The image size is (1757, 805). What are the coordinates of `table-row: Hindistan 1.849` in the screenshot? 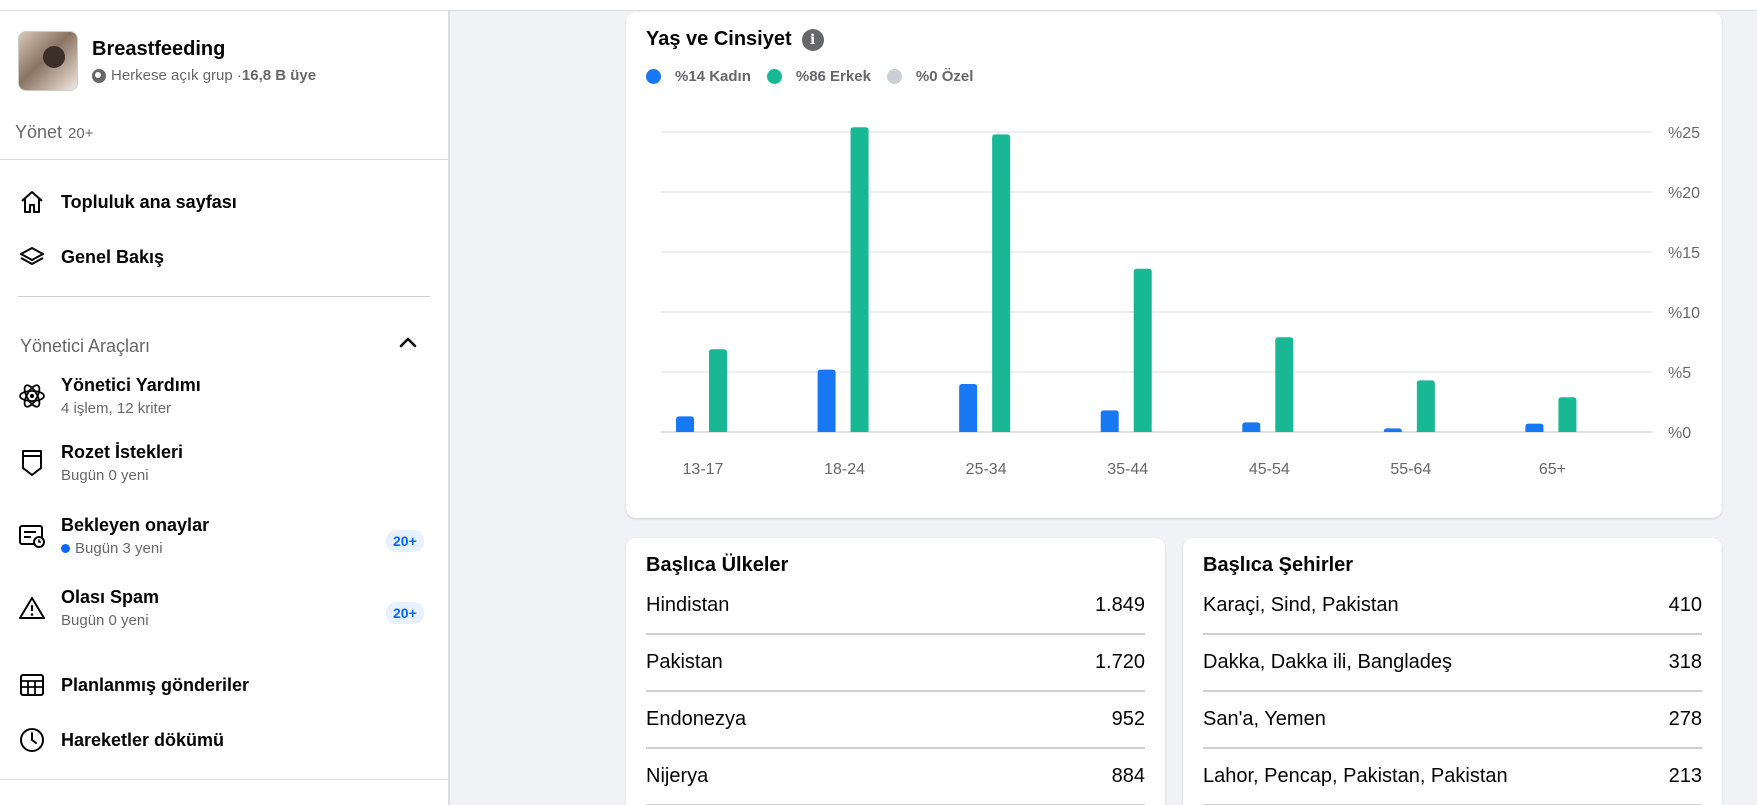 It's located at (895, 606).